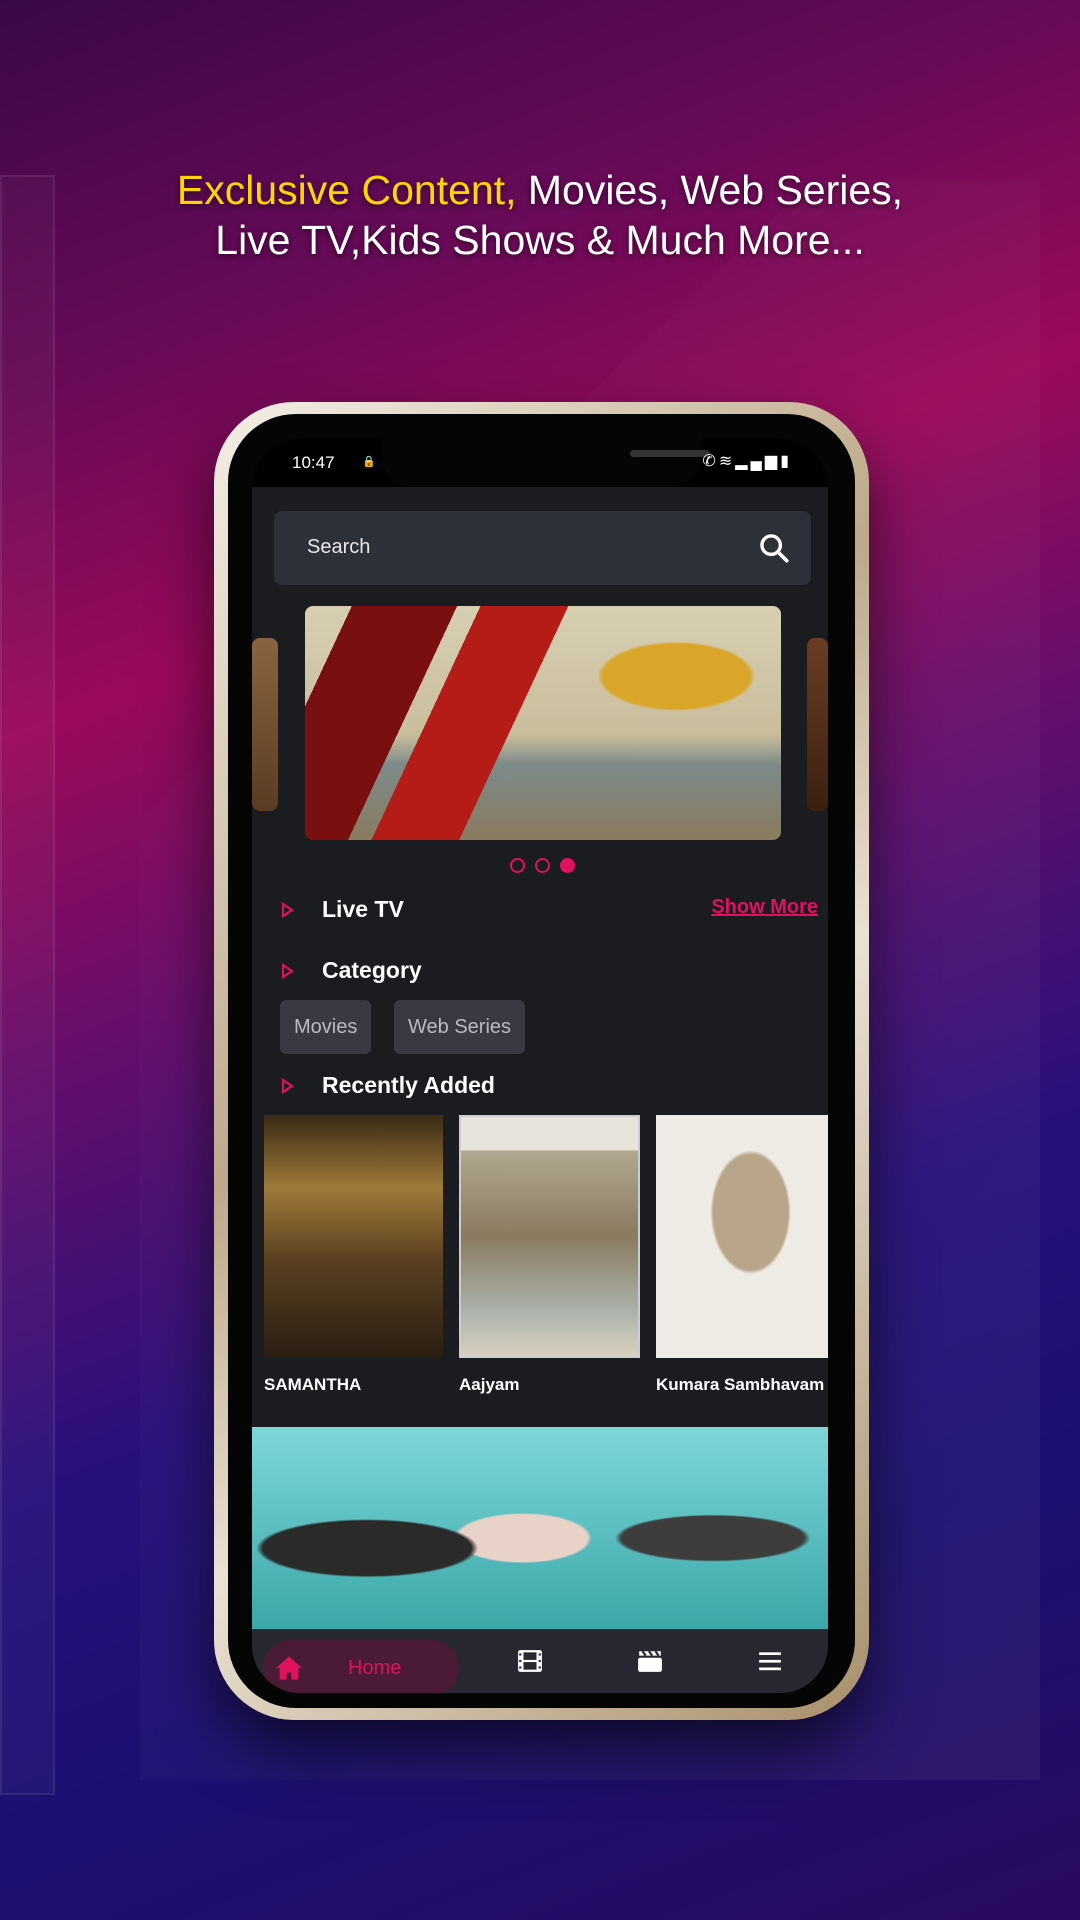 Image resolution: width=1080 pixels, height=1920 pixels. I want to click on poster-aajyam, so click(549, 1236).